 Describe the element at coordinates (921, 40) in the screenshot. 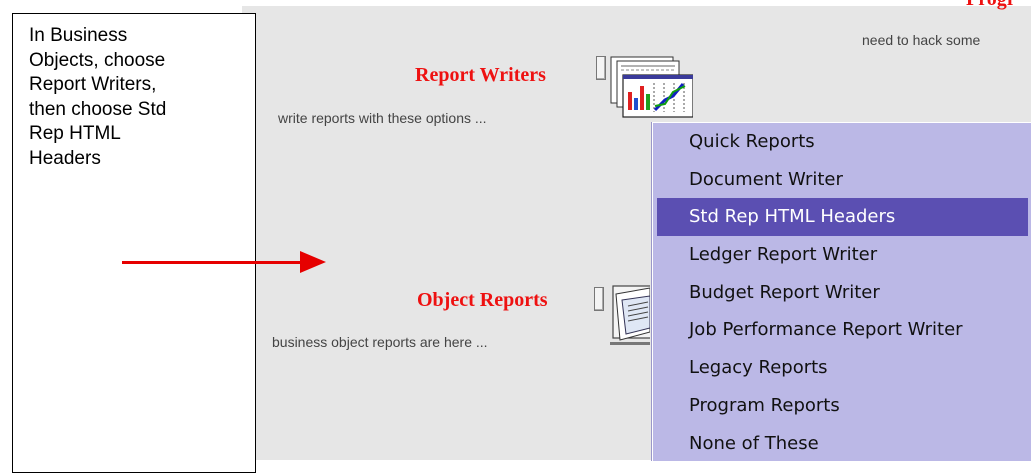

I see `programs-description: need to hack some` at that location.